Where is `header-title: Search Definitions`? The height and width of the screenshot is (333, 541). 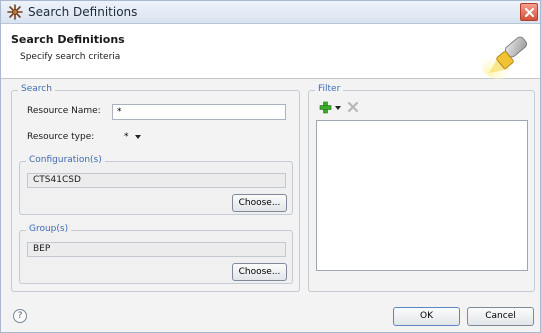
header-title: Search Definitions is located at coordinates (68, 39).